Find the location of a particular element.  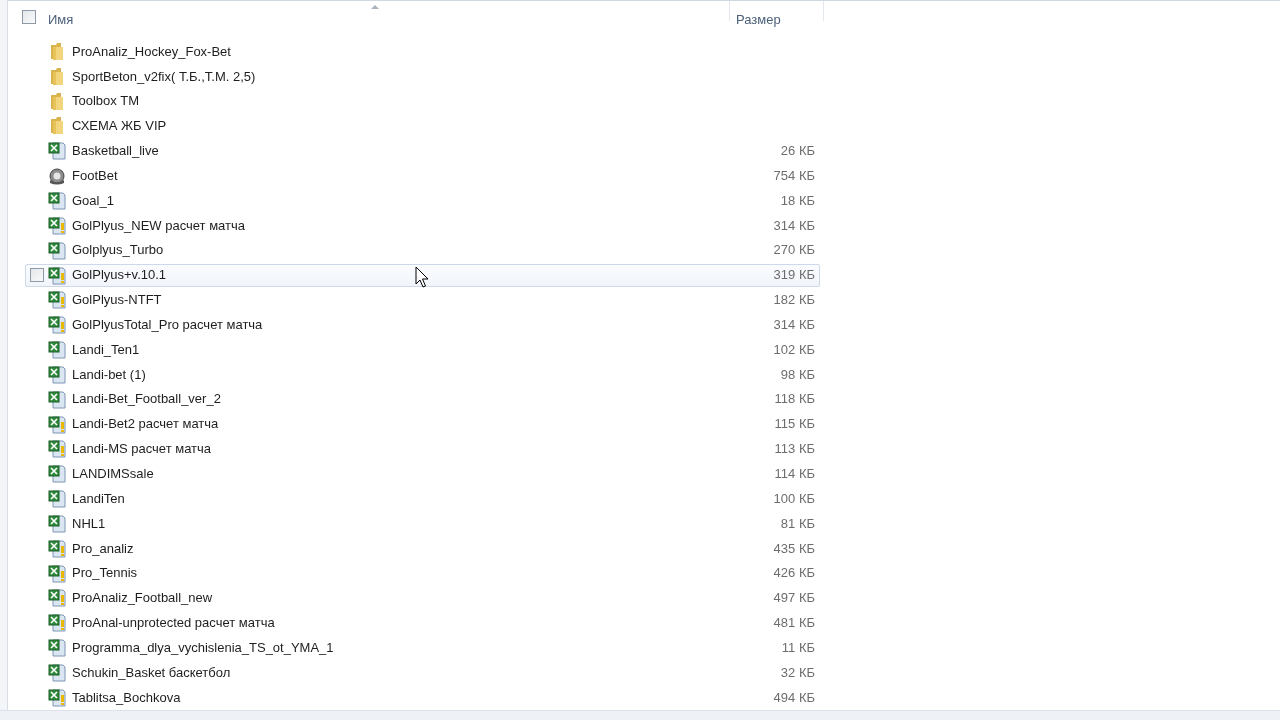

size-column-header: Размер is located at coordinates (758, 20).